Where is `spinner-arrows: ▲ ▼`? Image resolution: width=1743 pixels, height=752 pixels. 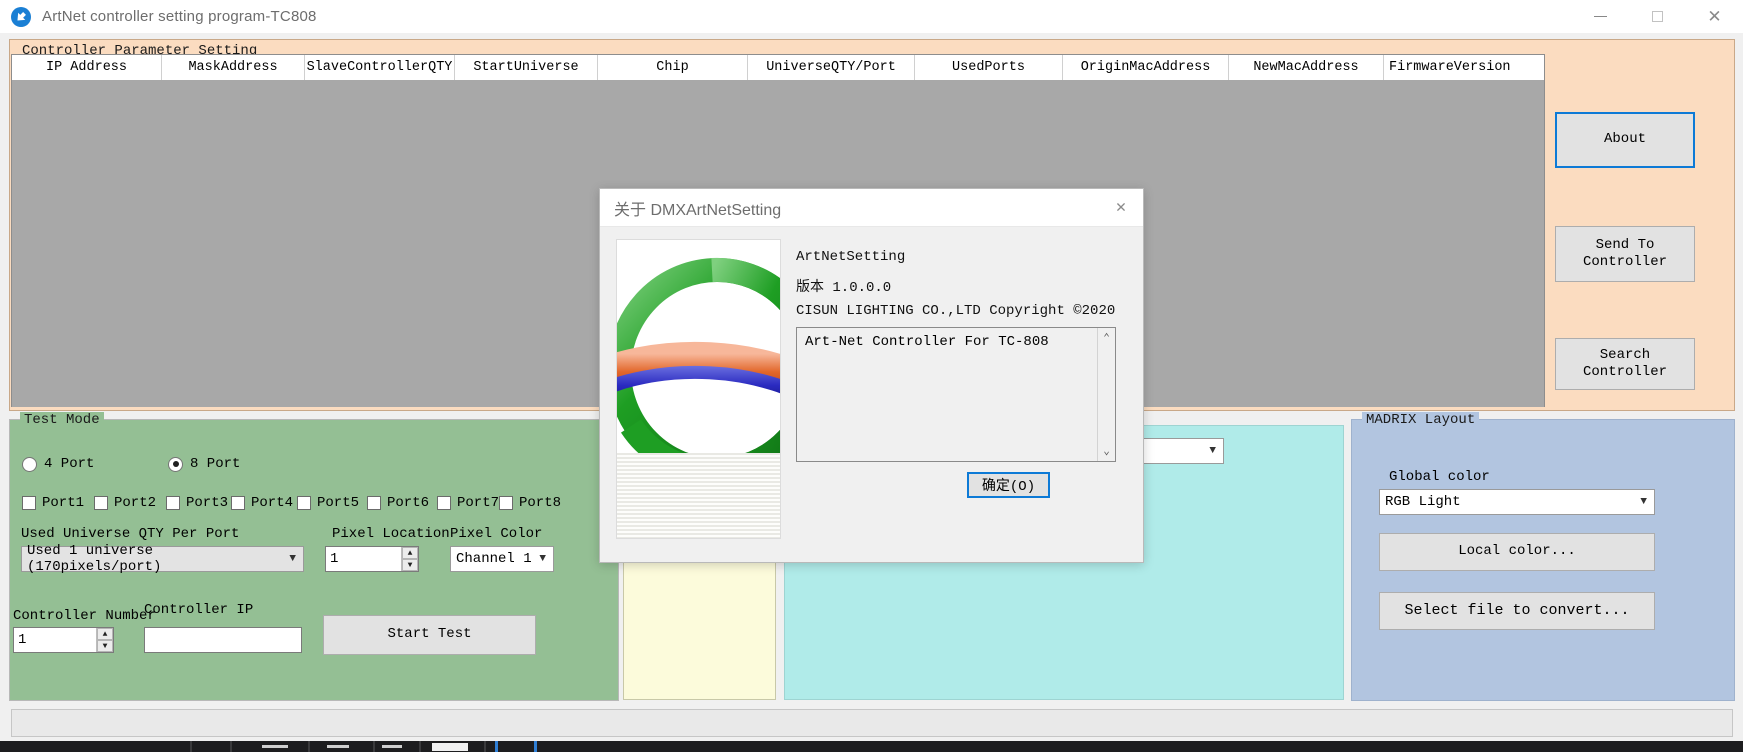 spinner-arrows: ▲ ▼ is located at coordinates (409, 559).